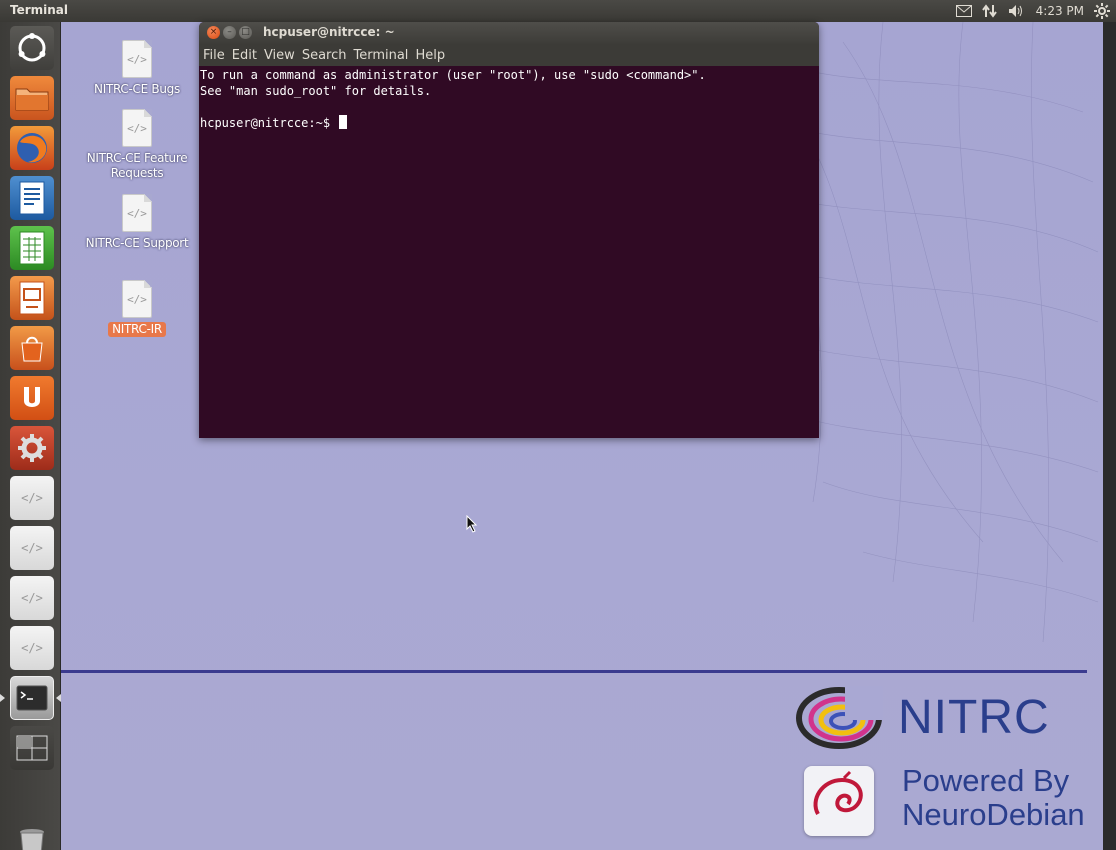 The image size is (1116, 850). Describe the element at coordinates (509, 123) in the screenshot. I see `terminal-prompt-line: hcpuser@nitrcce:~$` at that location.